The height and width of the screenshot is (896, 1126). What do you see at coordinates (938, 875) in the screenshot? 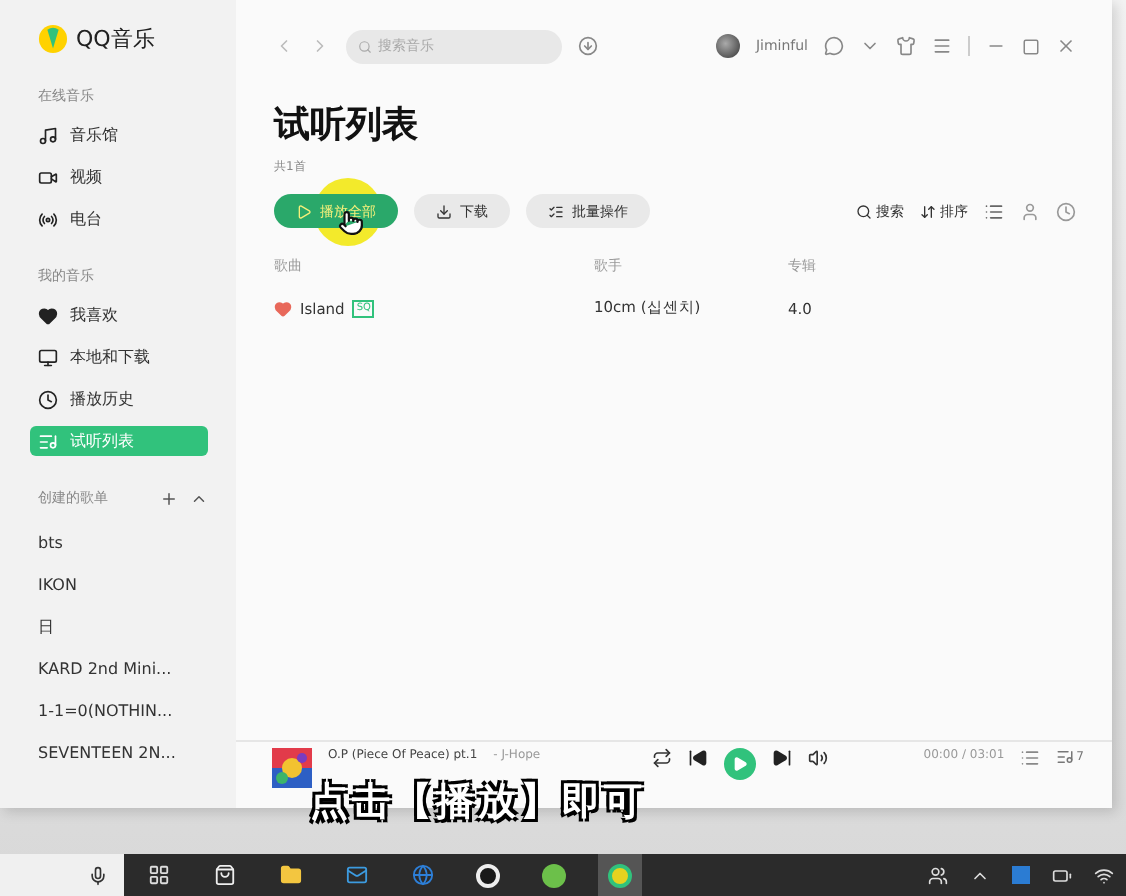
I see `people-icon` at bounding box center [938, 875].